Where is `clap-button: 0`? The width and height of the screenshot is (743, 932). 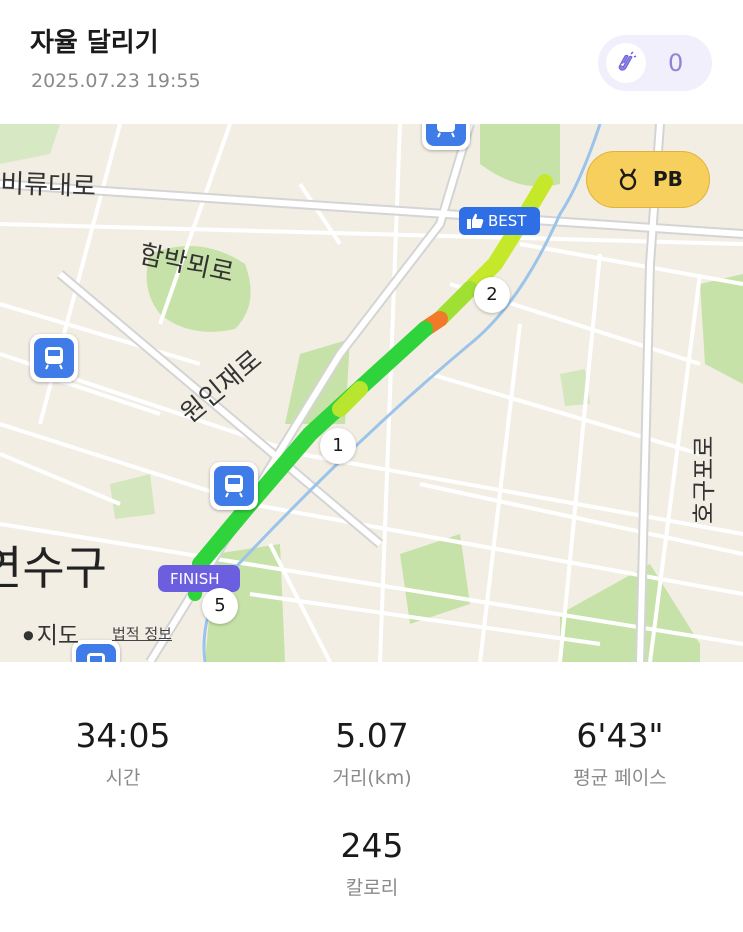 clap-button: 0 is located at coordinates (655, 63).